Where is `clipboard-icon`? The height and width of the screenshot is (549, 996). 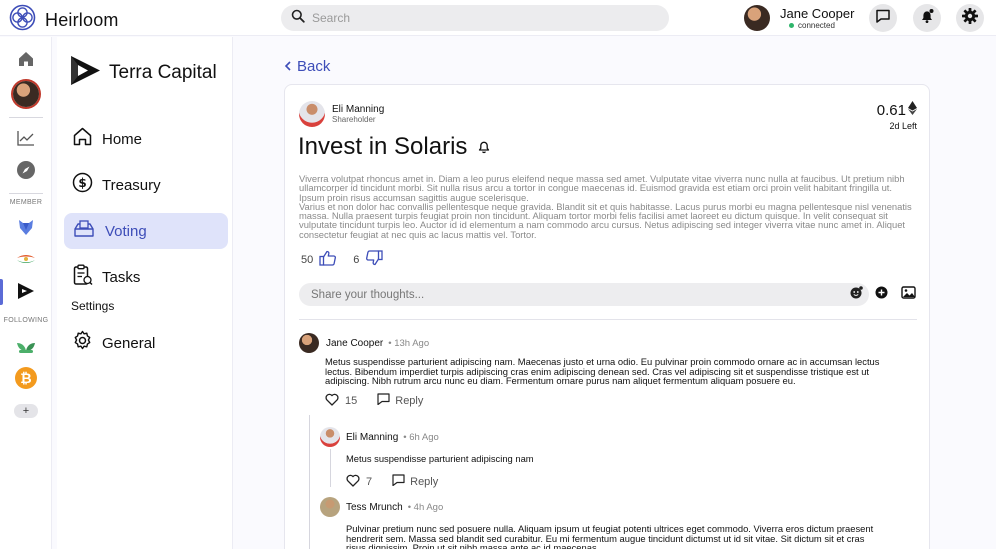
clipboard-icon is located at coordinates (82, 277).